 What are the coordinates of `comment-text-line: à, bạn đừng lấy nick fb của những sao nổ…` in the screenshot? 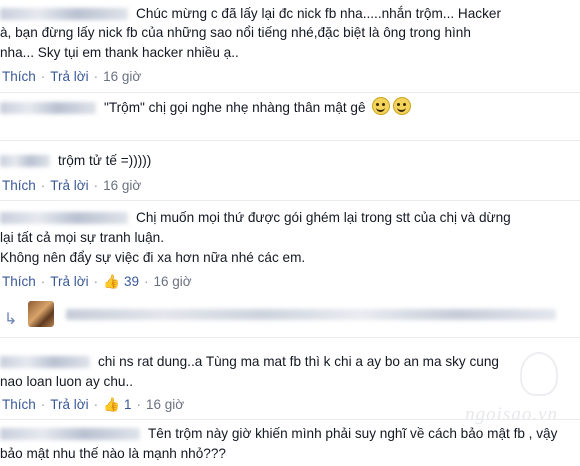 It's located at (235, 32).